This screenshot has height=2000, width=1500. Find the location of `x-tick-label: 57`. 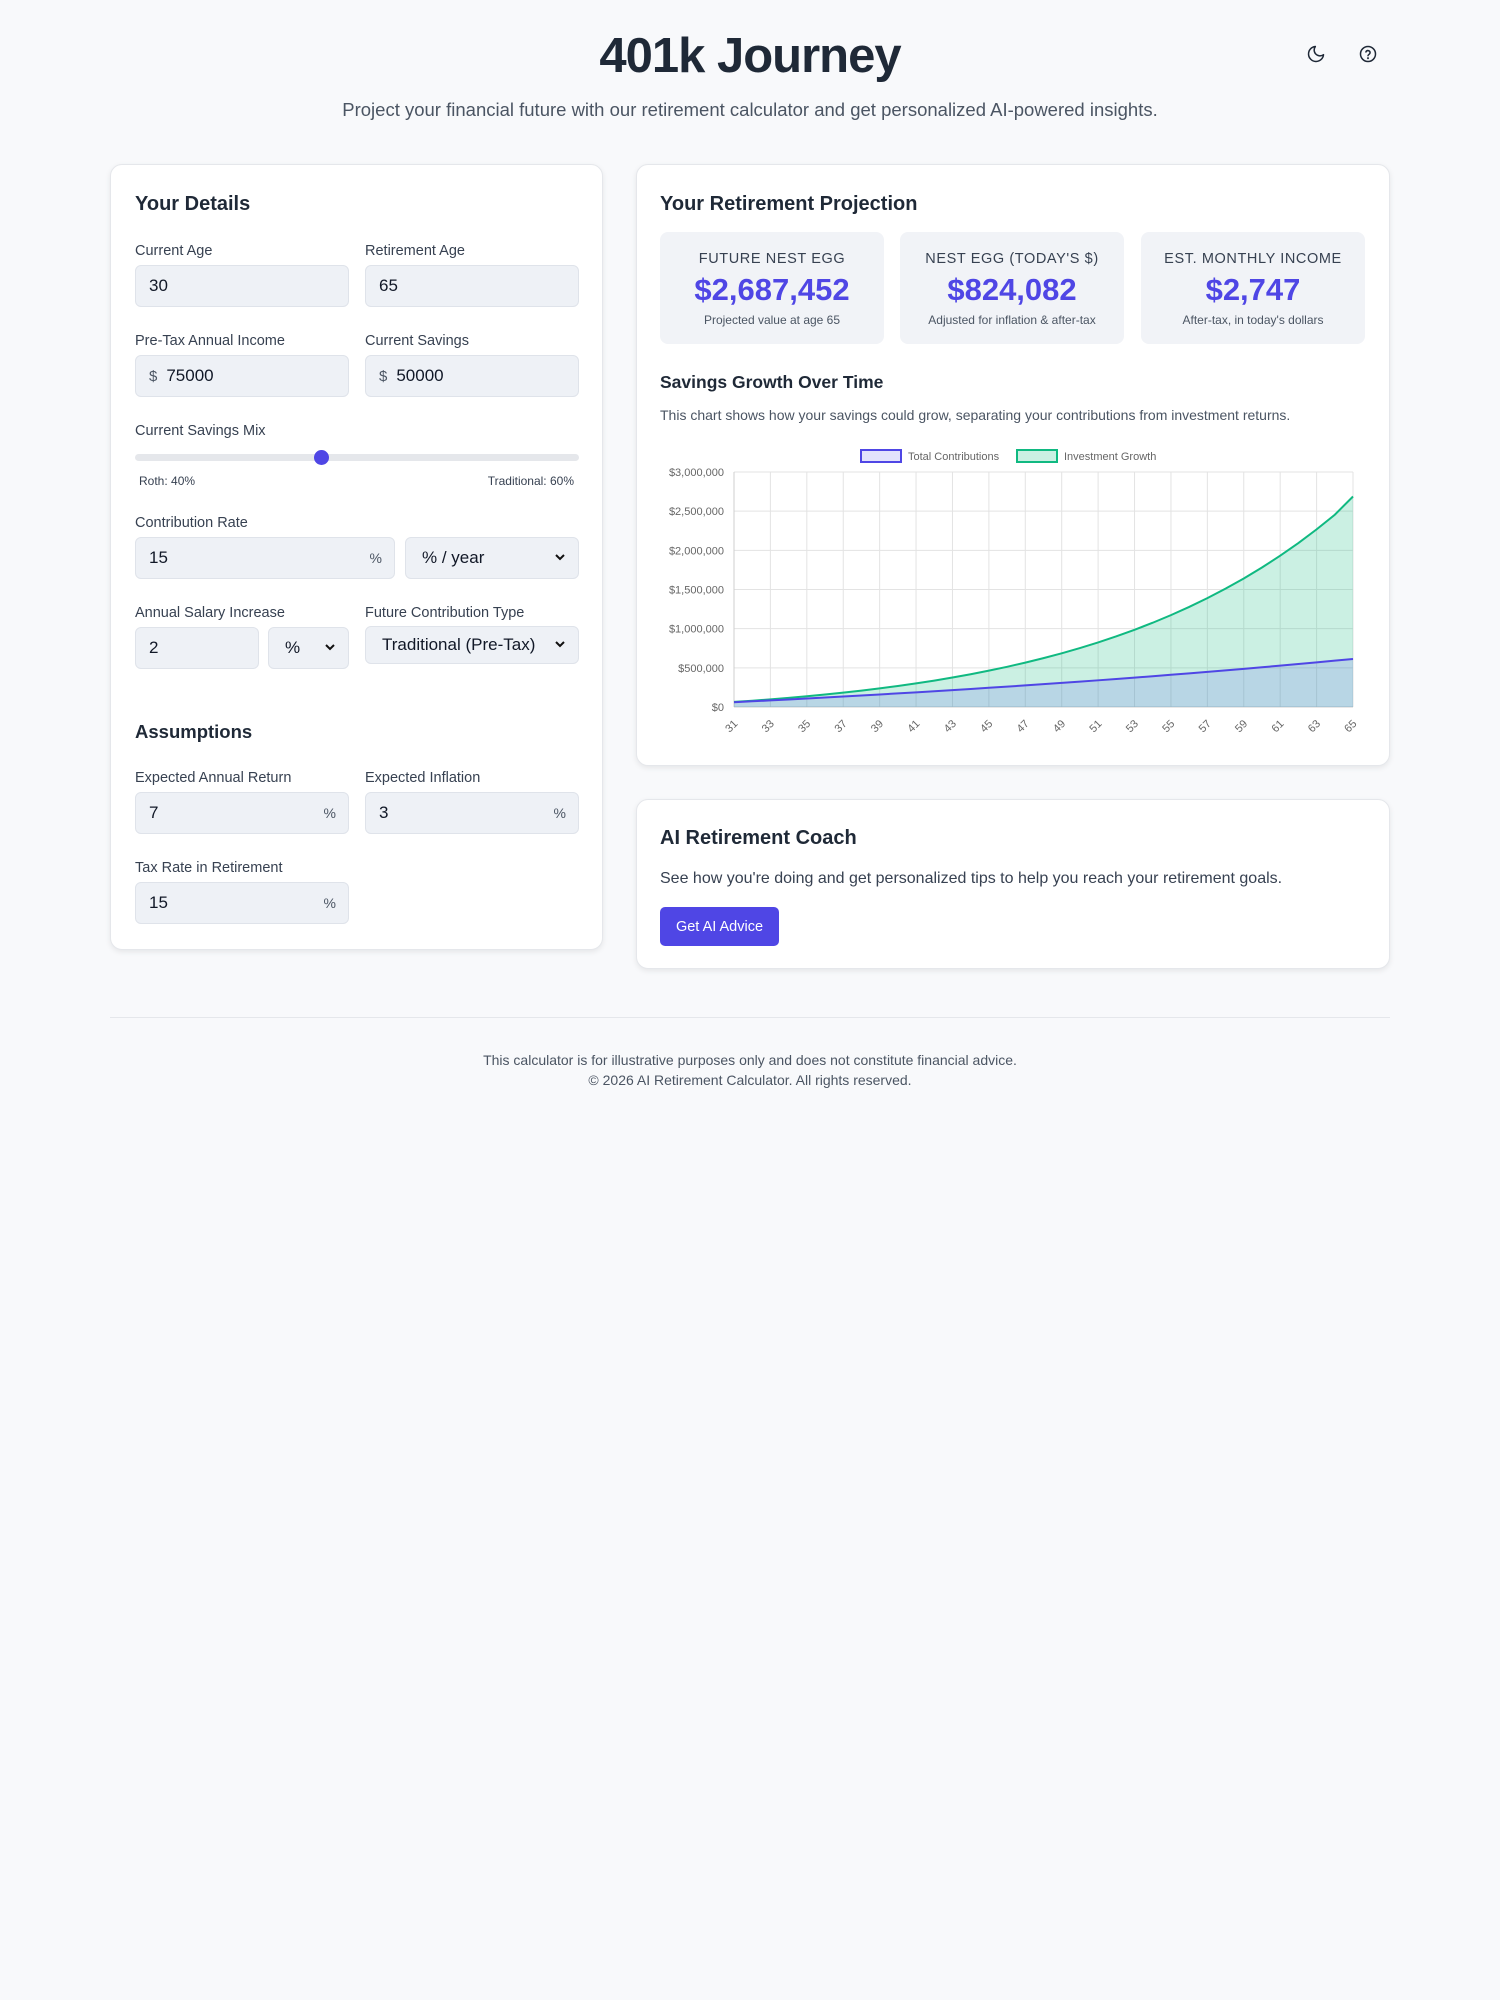

x-tick-label: 57 is located at coordinates (1205, 726).